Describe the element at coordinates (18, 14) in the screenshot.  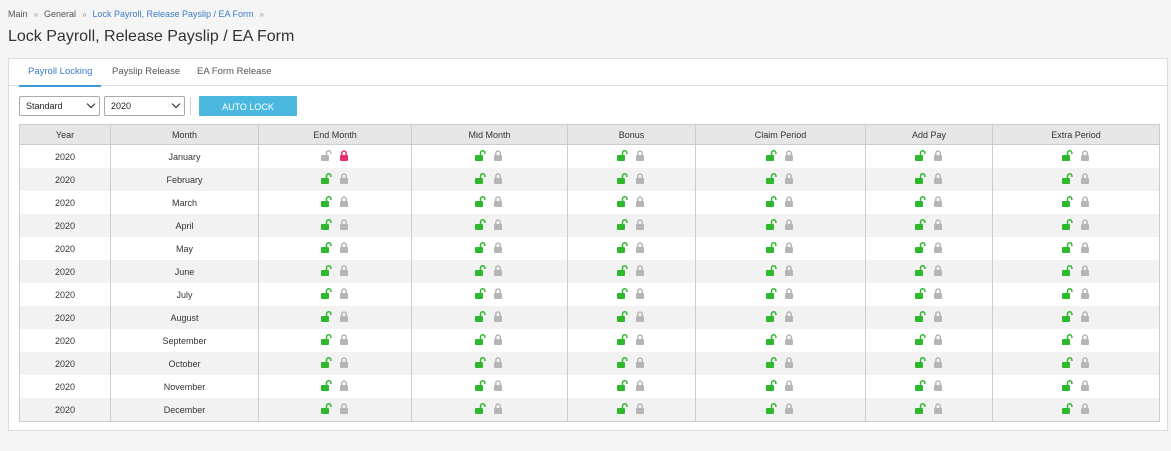
I see `breadcrumb-main: Main` at that location.